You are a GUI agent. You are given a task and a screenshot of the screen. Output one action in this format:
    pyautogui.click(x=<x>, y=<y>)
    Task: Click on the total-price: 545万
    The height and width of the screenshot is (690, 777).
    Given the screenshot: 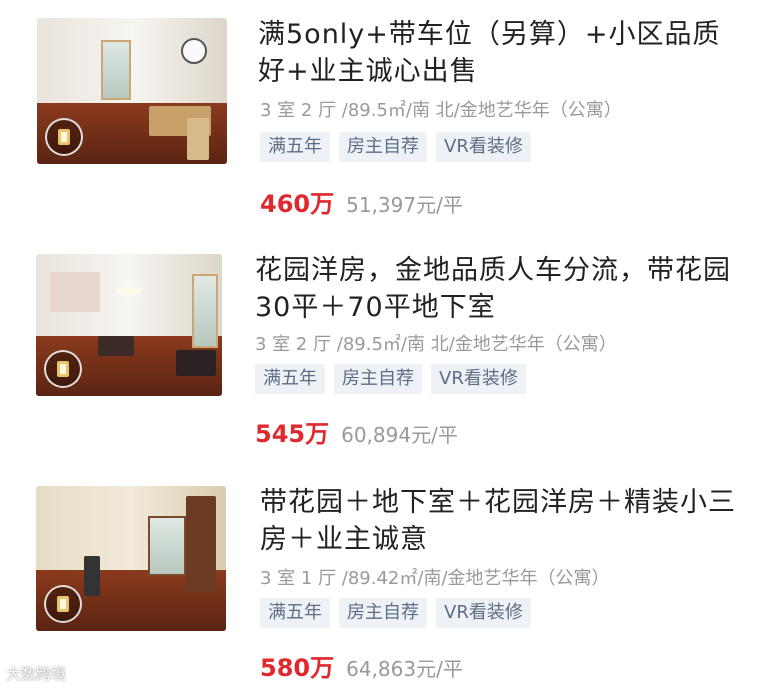 What is the action you would take?
    pyautogui.click(x=292, y=434)
    